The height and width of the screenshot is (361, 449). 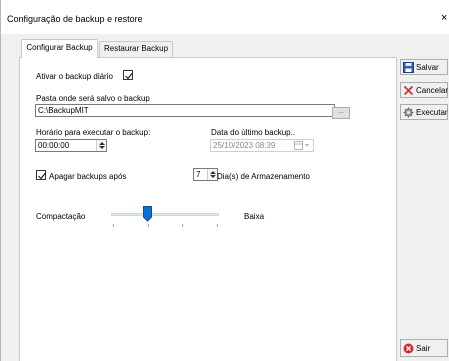 What do you see at coordinates (148, 214) in the screenshot?
I see `slider-thumb` at bounding box center [148, 214].